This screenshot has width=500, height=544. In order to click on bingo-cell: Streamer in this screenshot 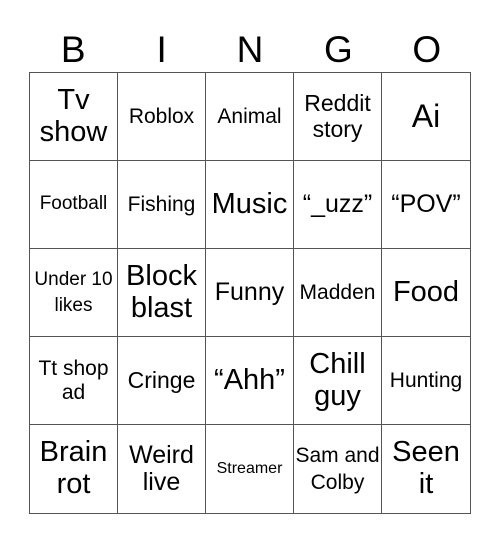, I will do `click(250, 469)`.